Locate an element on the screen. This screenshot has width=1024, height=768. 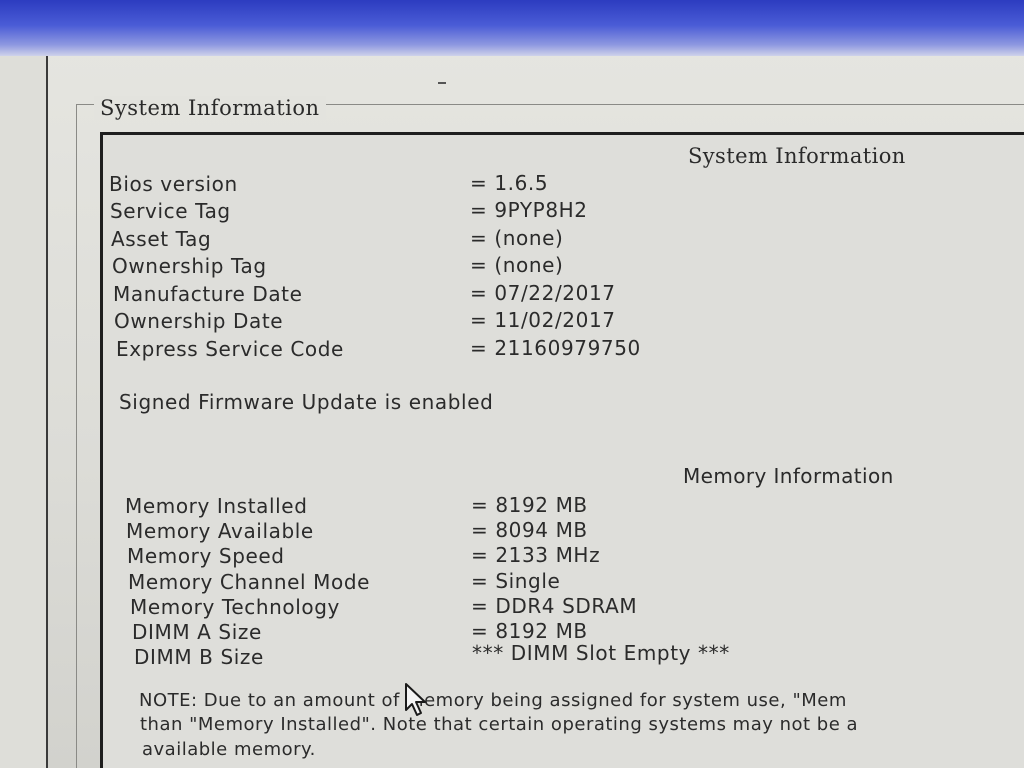
memory-information-heading: Memory Information is located at coordinates (788, 476).